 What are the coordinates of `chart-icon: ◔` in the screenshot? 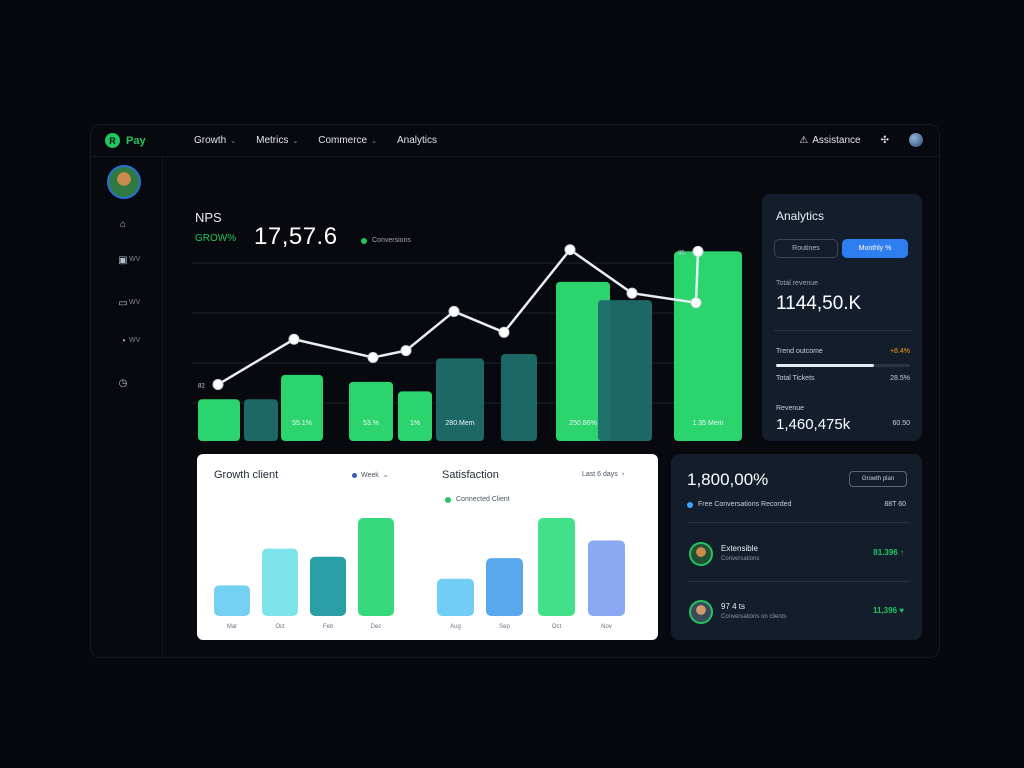 It's located at (123, 341).